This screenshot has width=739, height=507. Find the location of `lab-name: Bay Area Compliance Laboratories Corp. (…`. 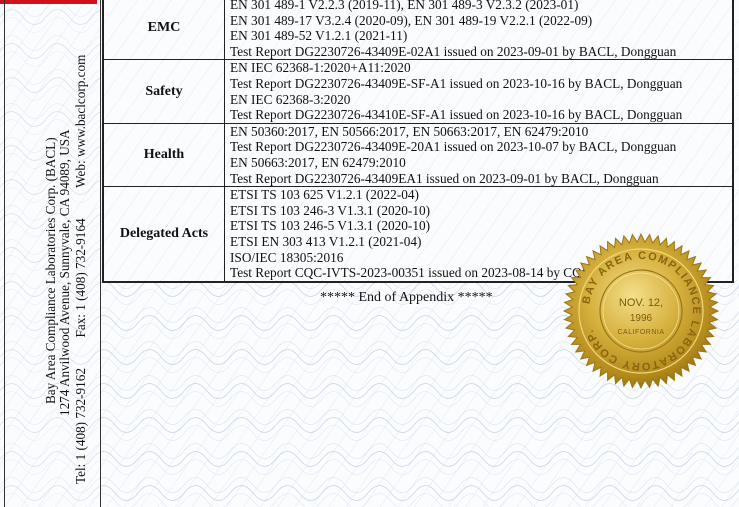

lab-name: Bay Area Compliance Laboratories Corp. (… is located at coordinates (50, 270).